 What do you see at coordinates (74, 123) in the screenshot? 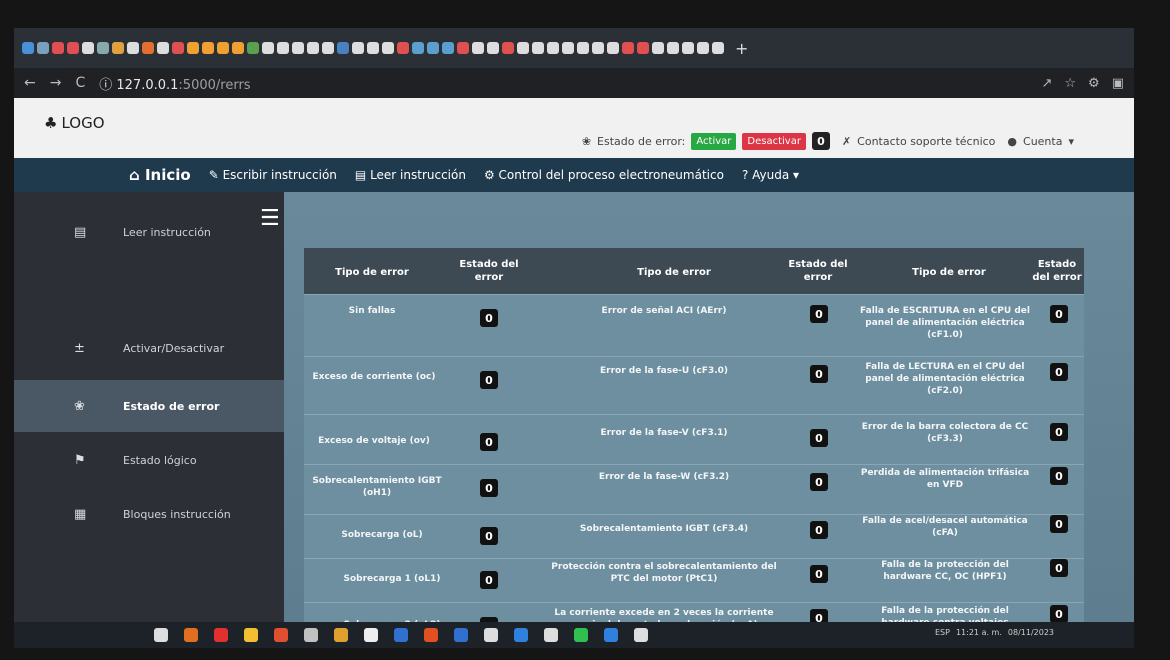
I see `logo: ♣ LOGO` at bounding box center [74, 123].